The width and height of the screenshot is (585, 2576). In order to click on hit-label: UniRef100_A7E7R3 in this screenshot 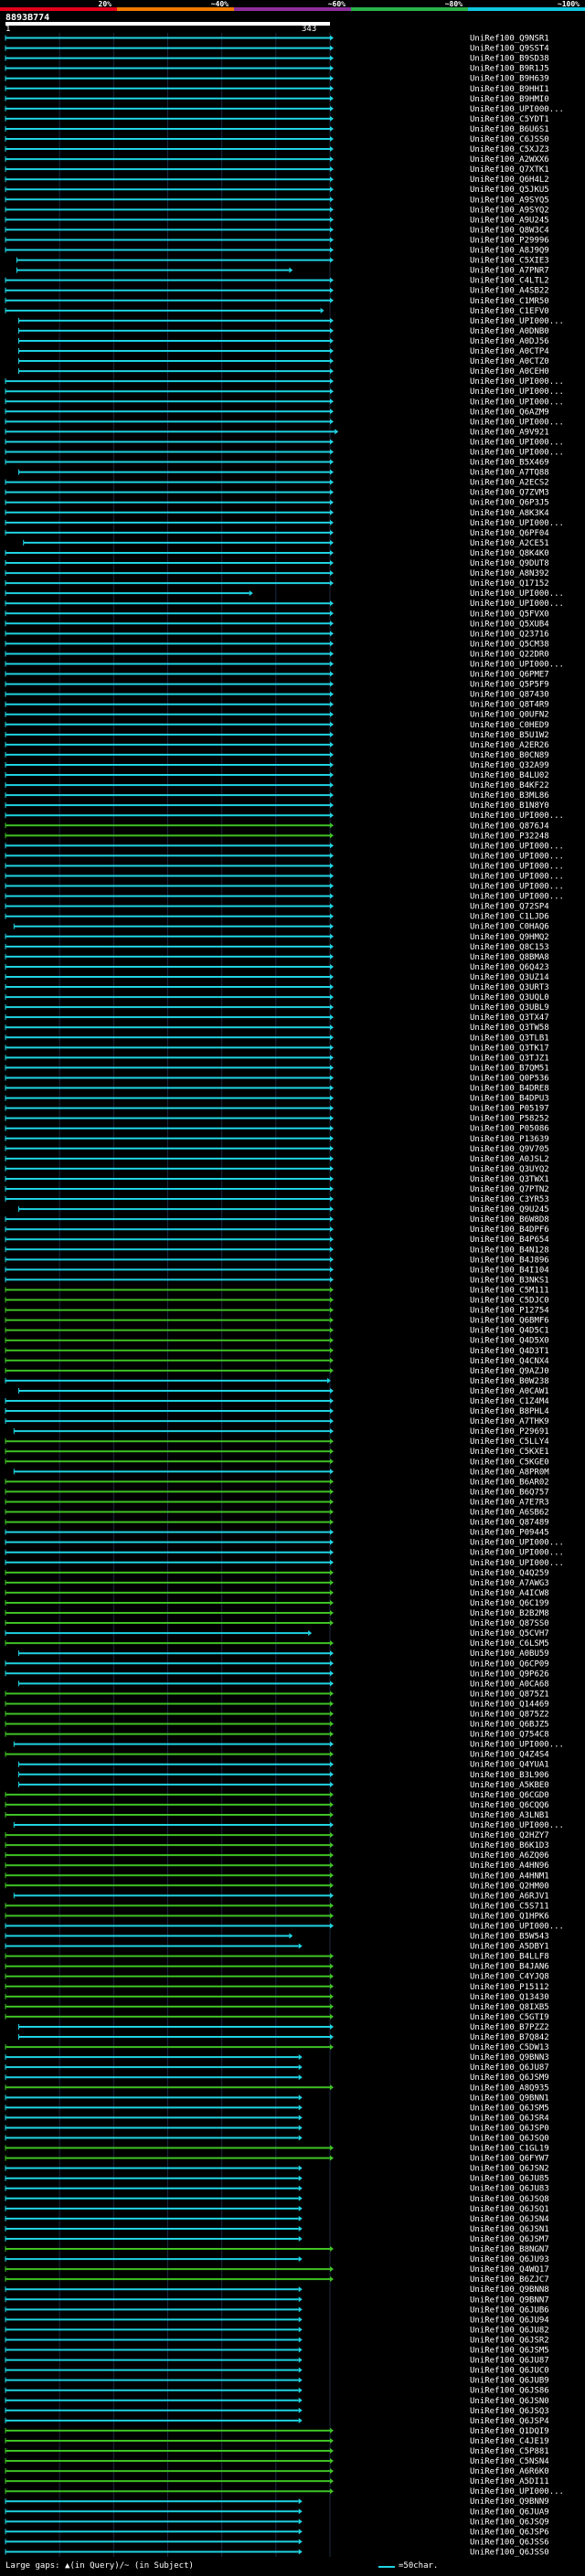, I will do `click(510, 1502)`.